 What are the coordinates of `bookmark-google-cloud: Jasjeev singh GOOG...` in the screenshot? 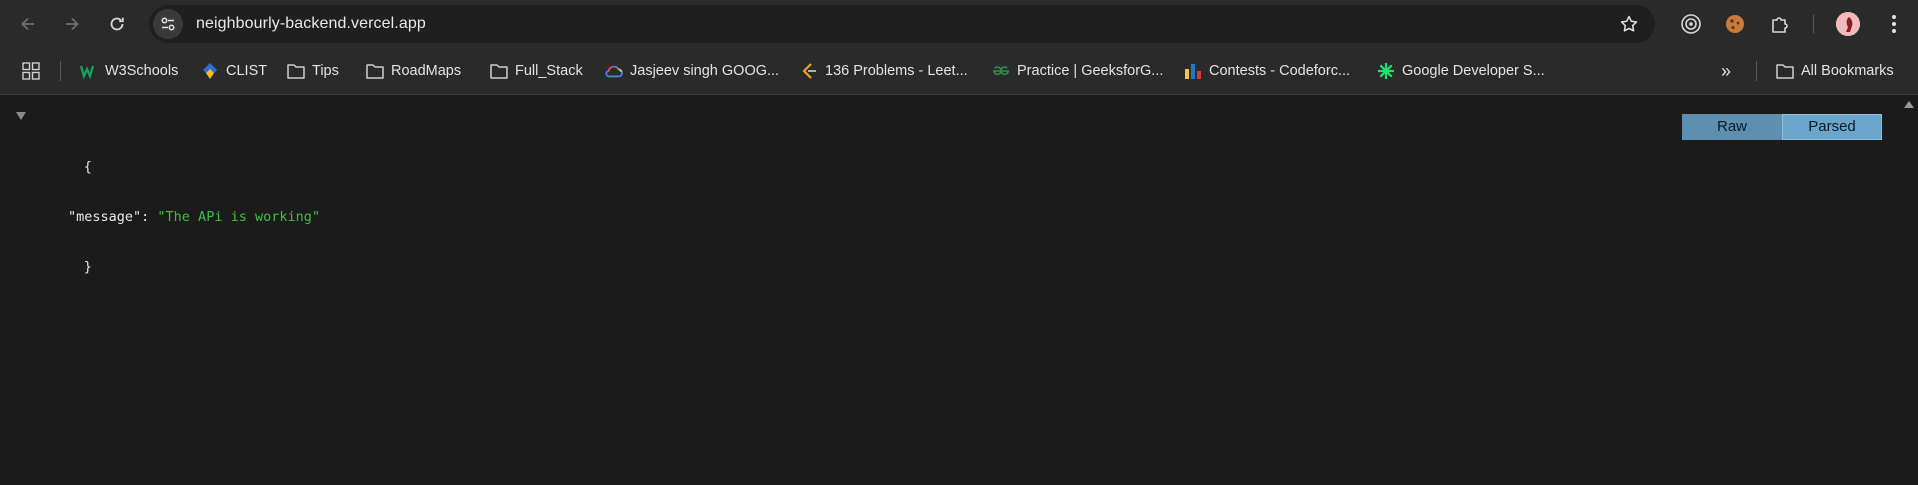 It's located at (692, 71).